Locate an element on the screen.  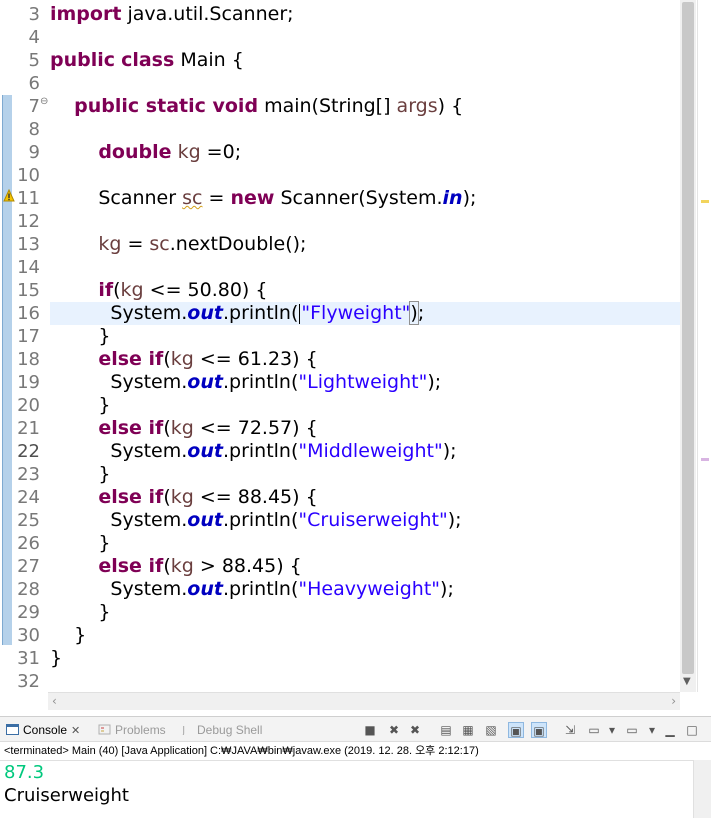
line-number: 26 is located at coordinates (28, 543).